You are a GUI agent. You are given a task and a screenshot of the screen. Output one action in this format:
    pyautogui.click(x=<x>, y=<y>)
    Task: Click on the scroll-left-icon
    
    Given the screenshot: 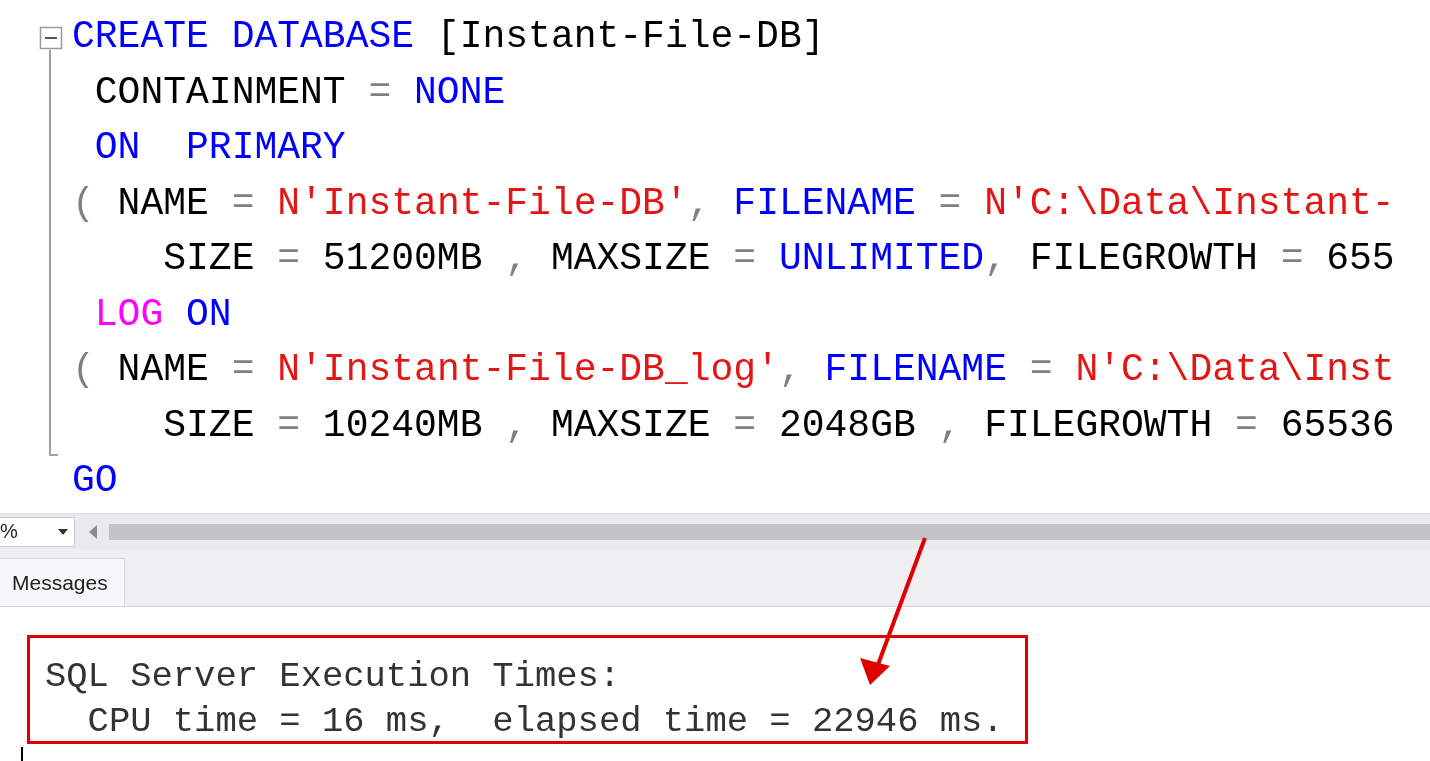 What is the action you would take?
    pyautogui.click(x=93, y=531)
    